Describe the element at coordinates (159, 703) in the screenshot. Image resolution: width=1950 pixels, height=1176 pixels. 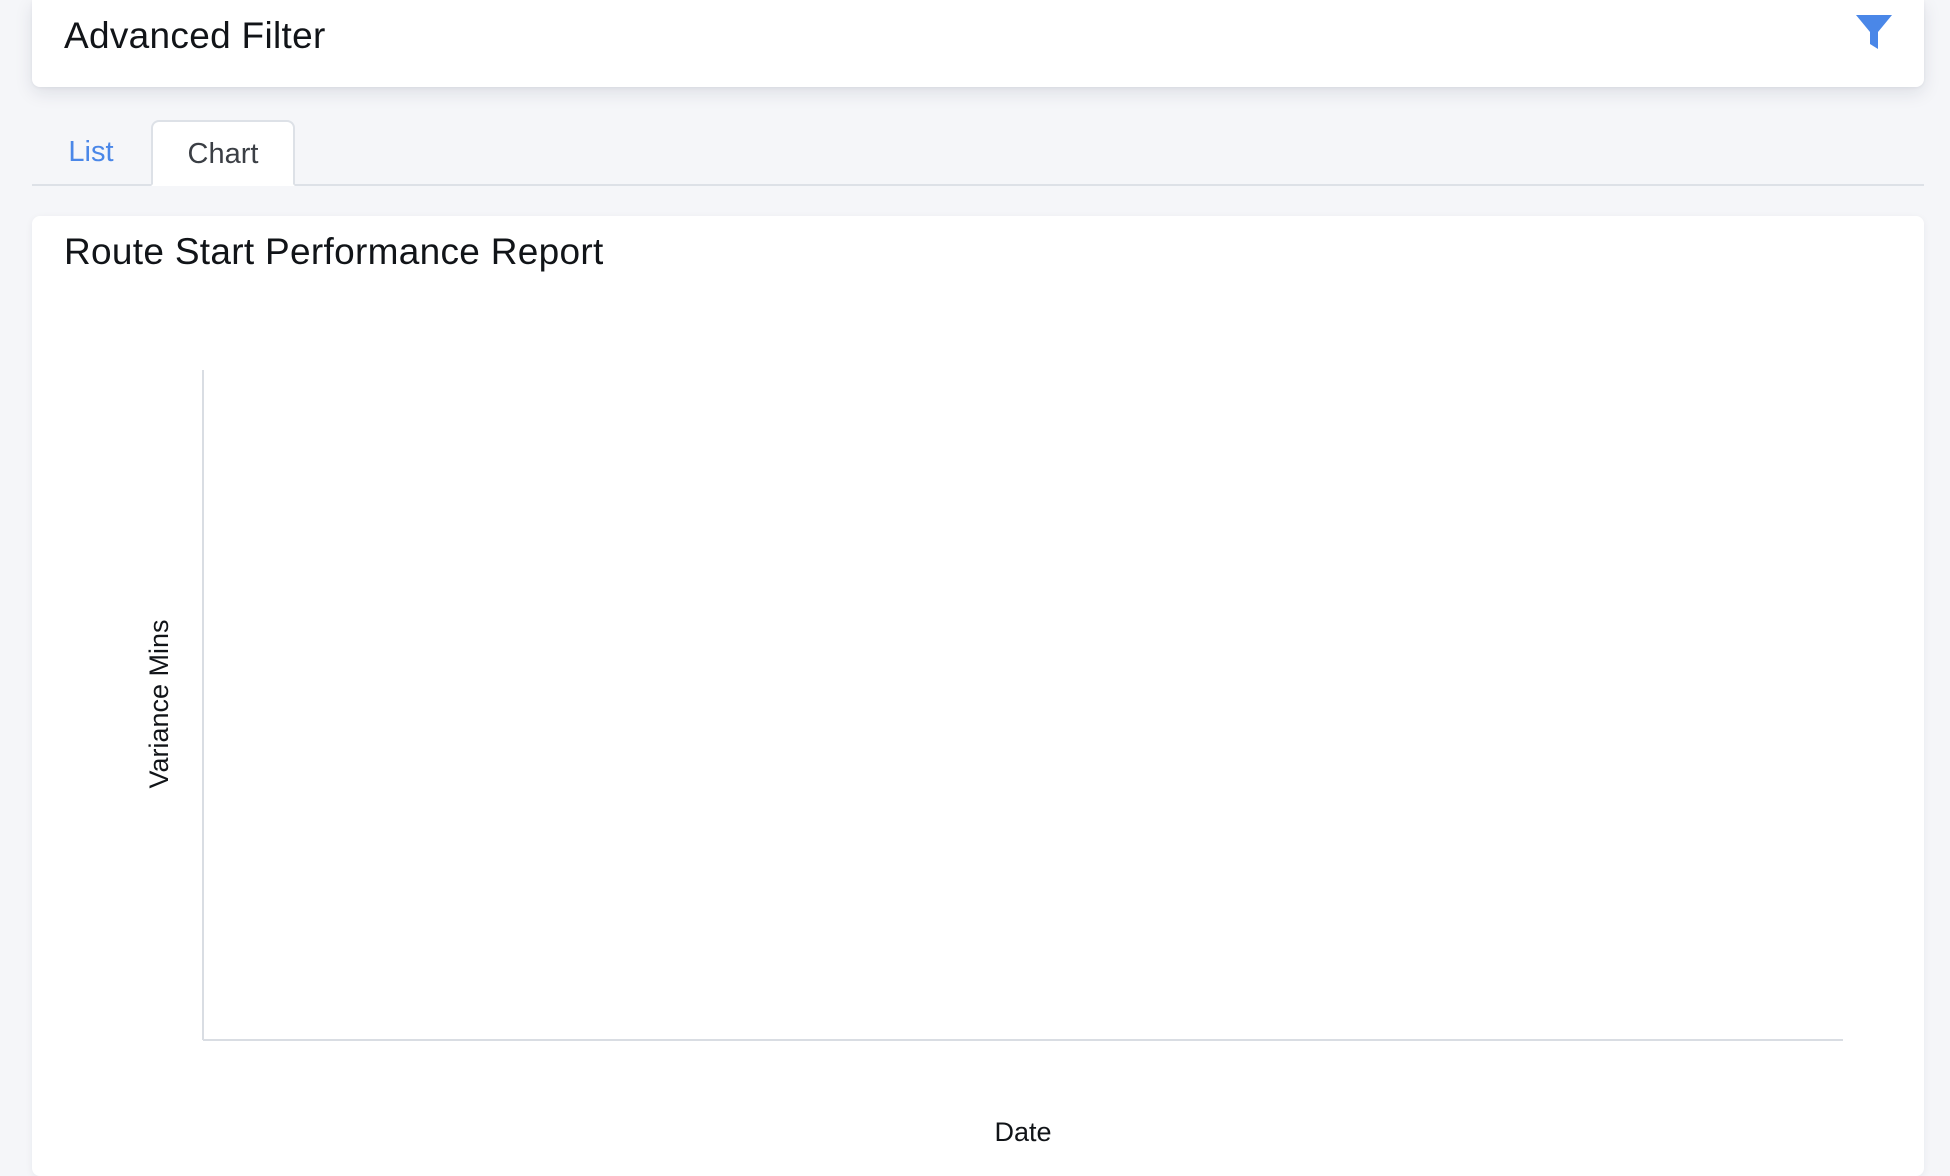
I see `y-axis-label: Variance Mins` at that location.